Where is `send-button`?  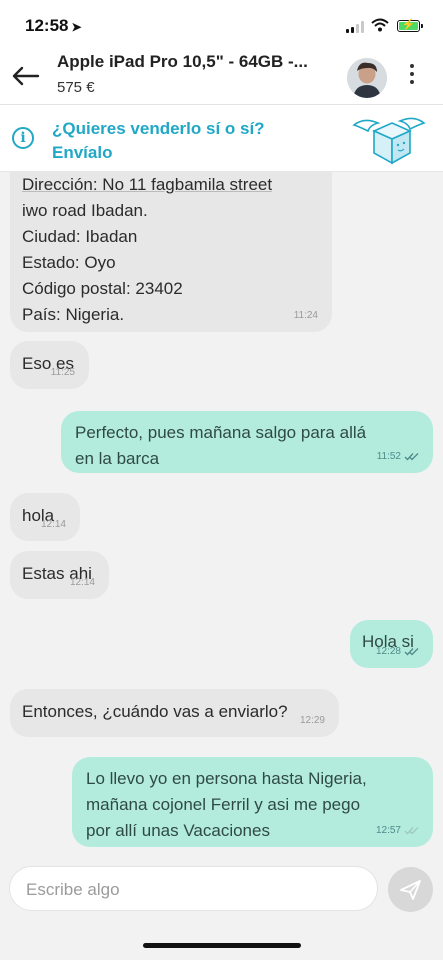
send-button is located at coordinates (410, 889).